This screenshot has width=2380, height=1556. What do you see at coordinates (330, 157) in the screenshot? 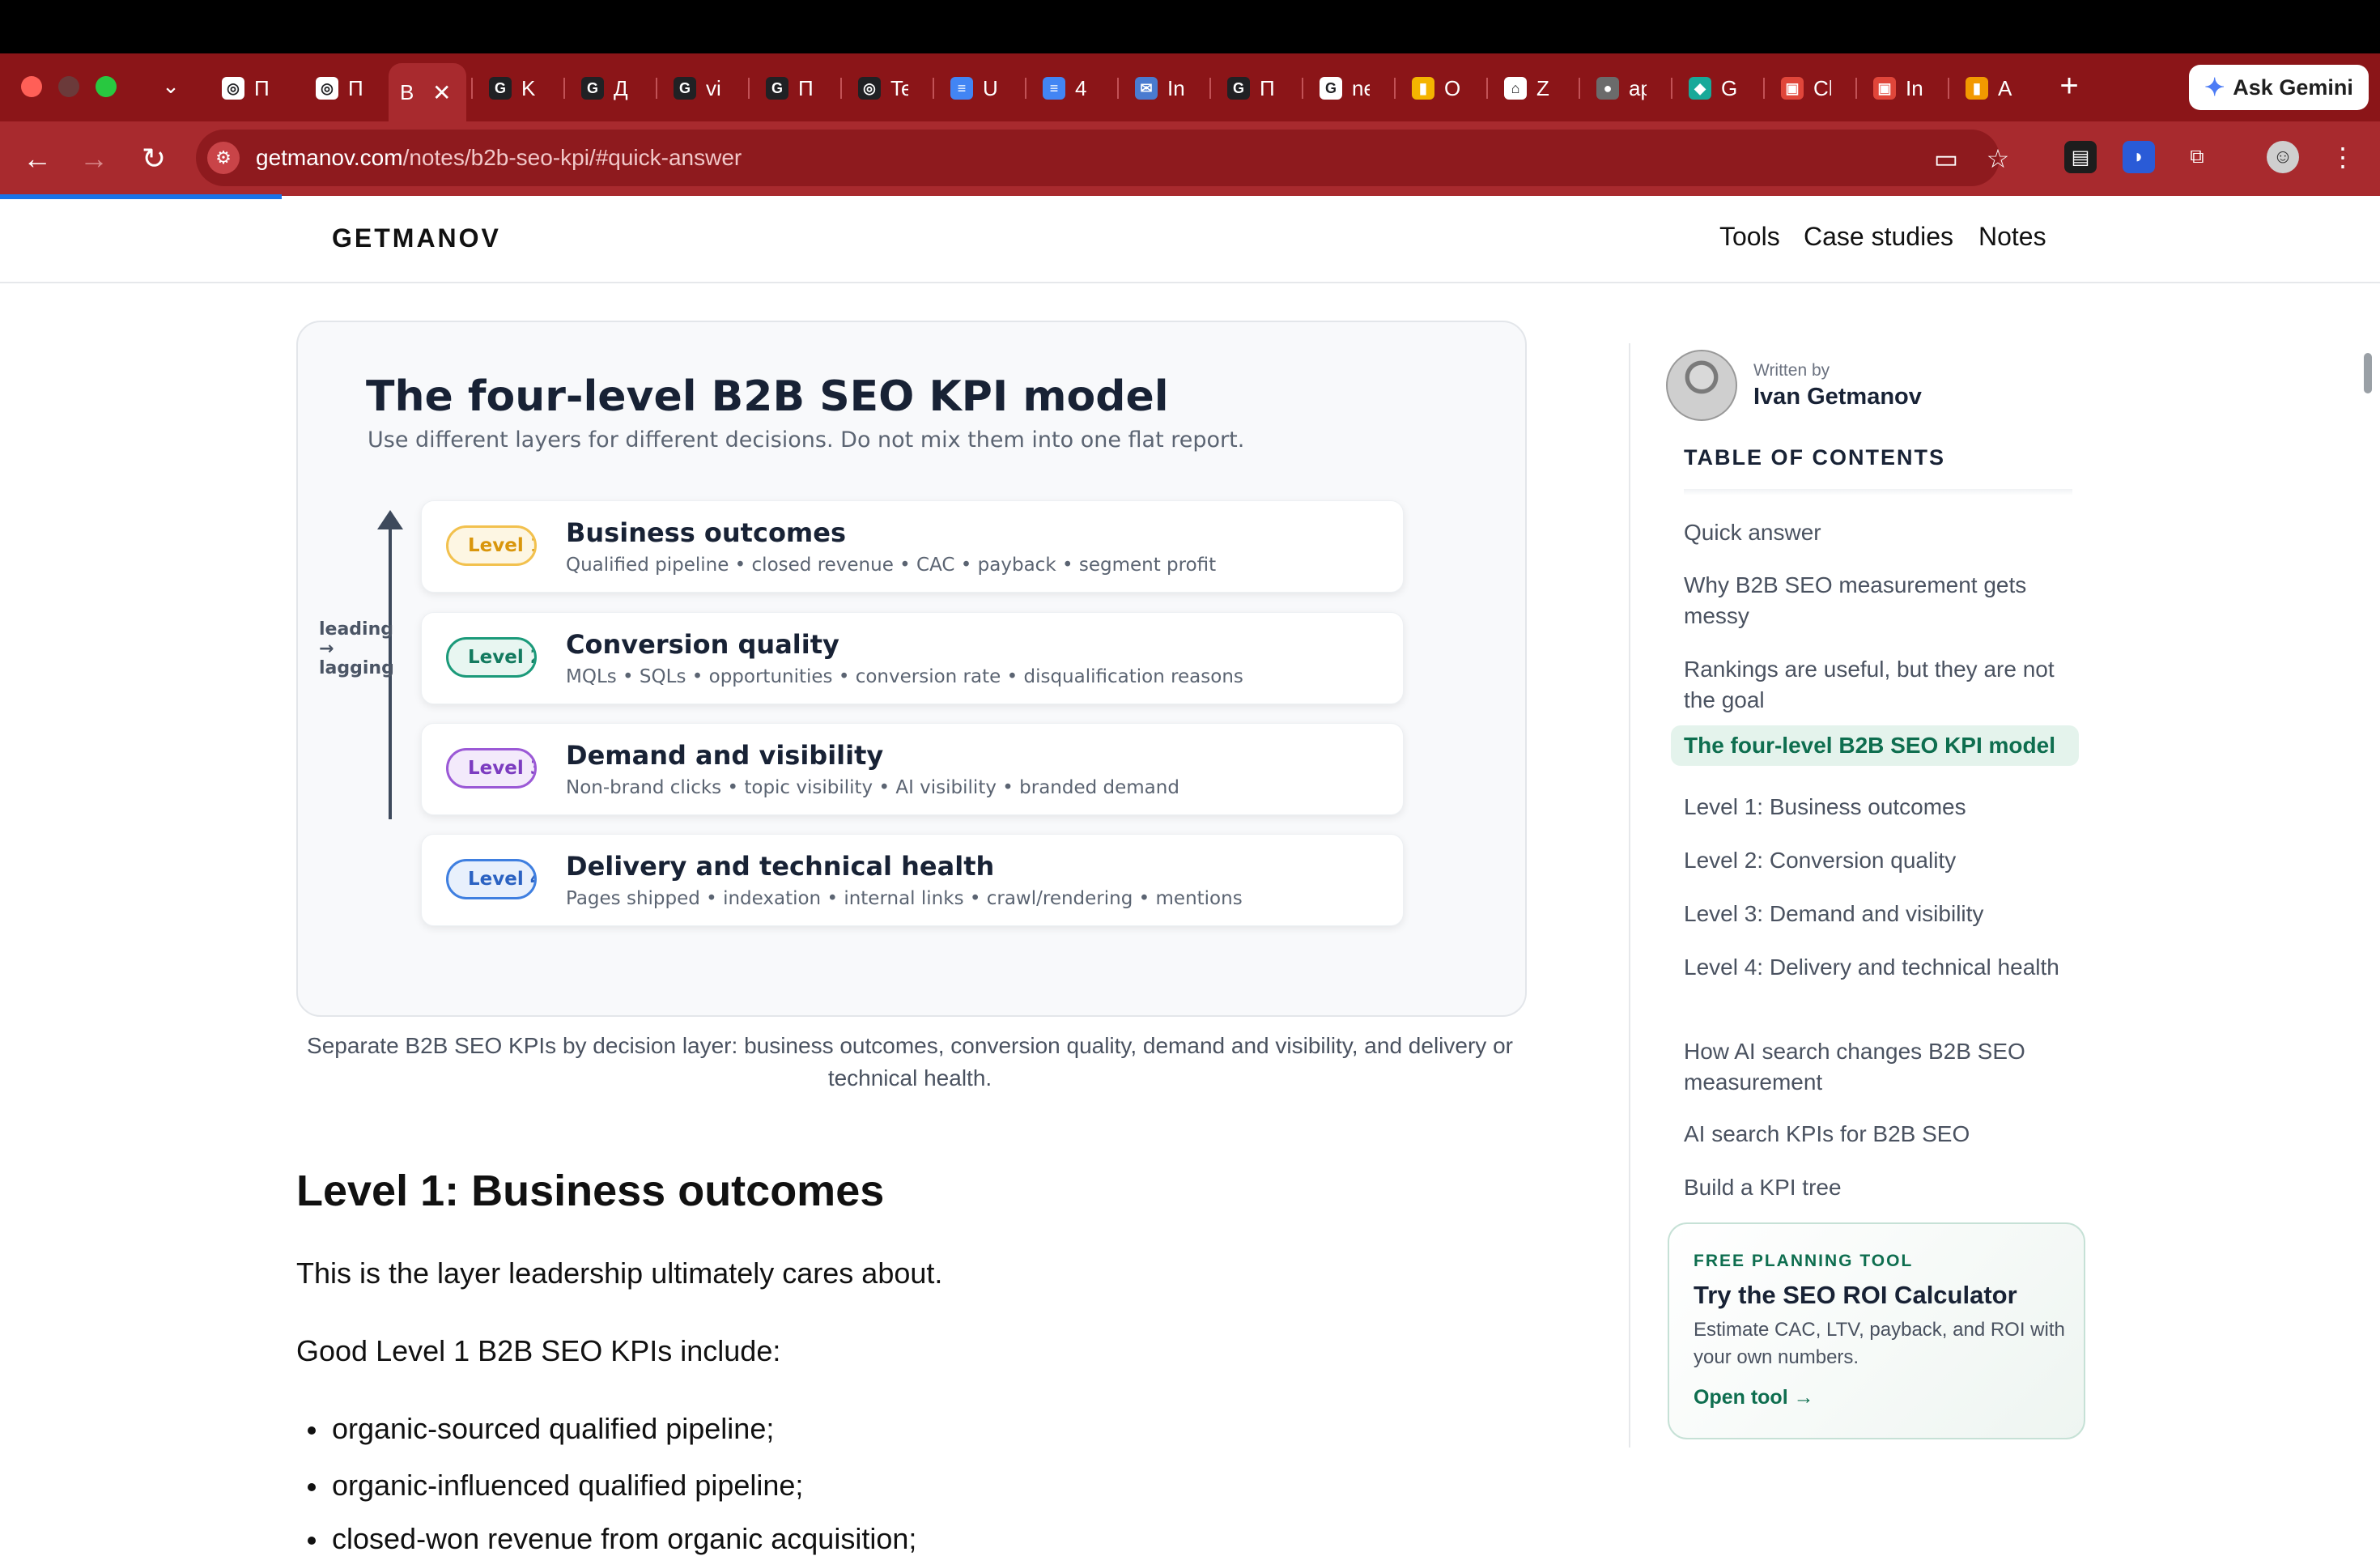
I see `url-host: getmanov.com` at bounding box center [330, 157].